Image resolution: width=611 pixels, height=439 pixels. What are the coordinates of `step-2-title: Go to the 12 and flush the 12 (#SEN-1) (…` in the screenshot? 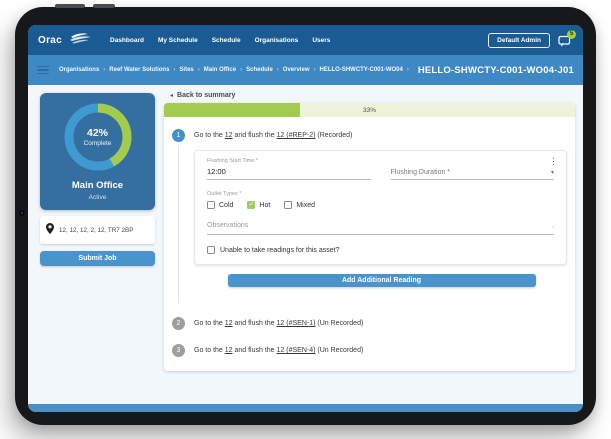 It's located at (279, 323).